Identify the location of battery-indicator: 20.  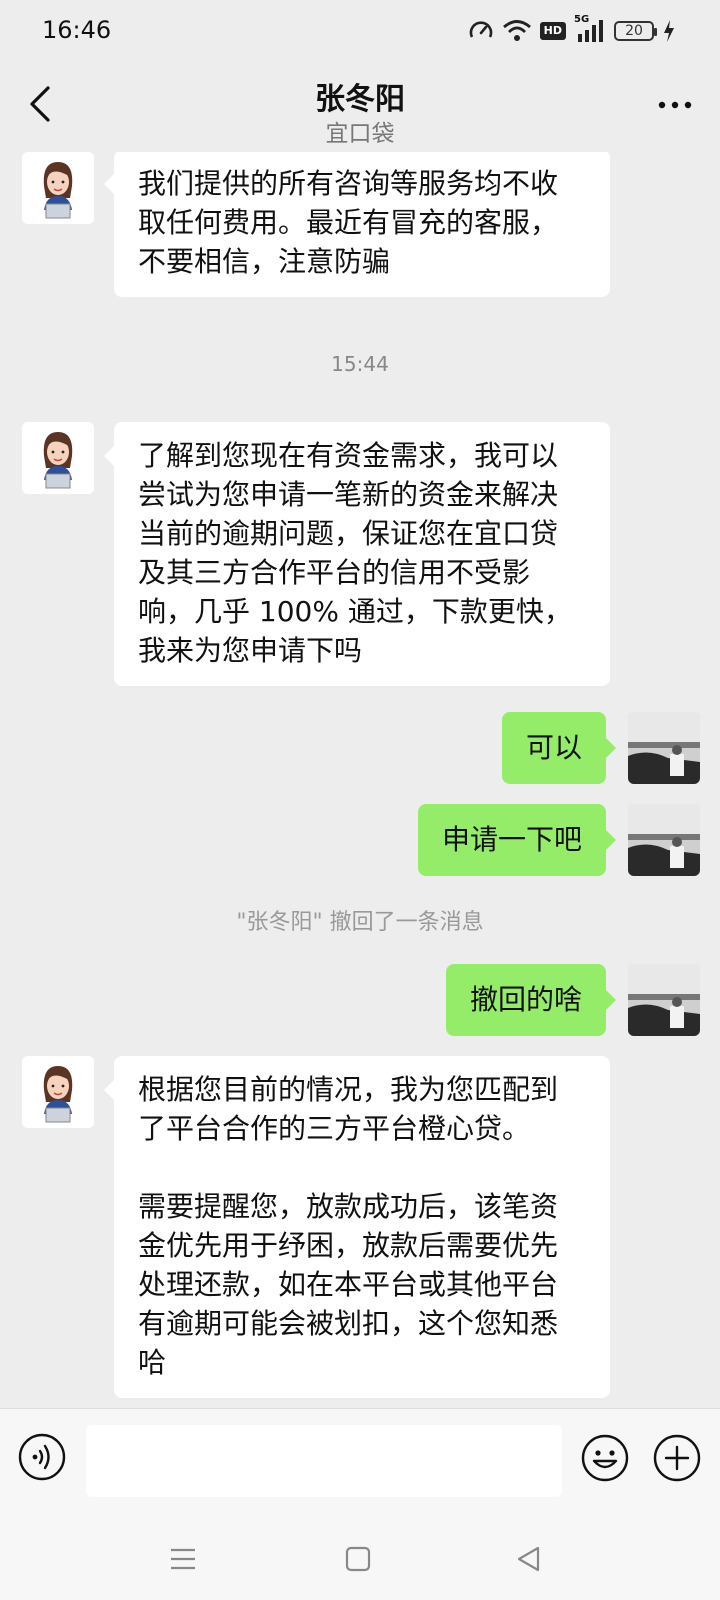
(635, 31).